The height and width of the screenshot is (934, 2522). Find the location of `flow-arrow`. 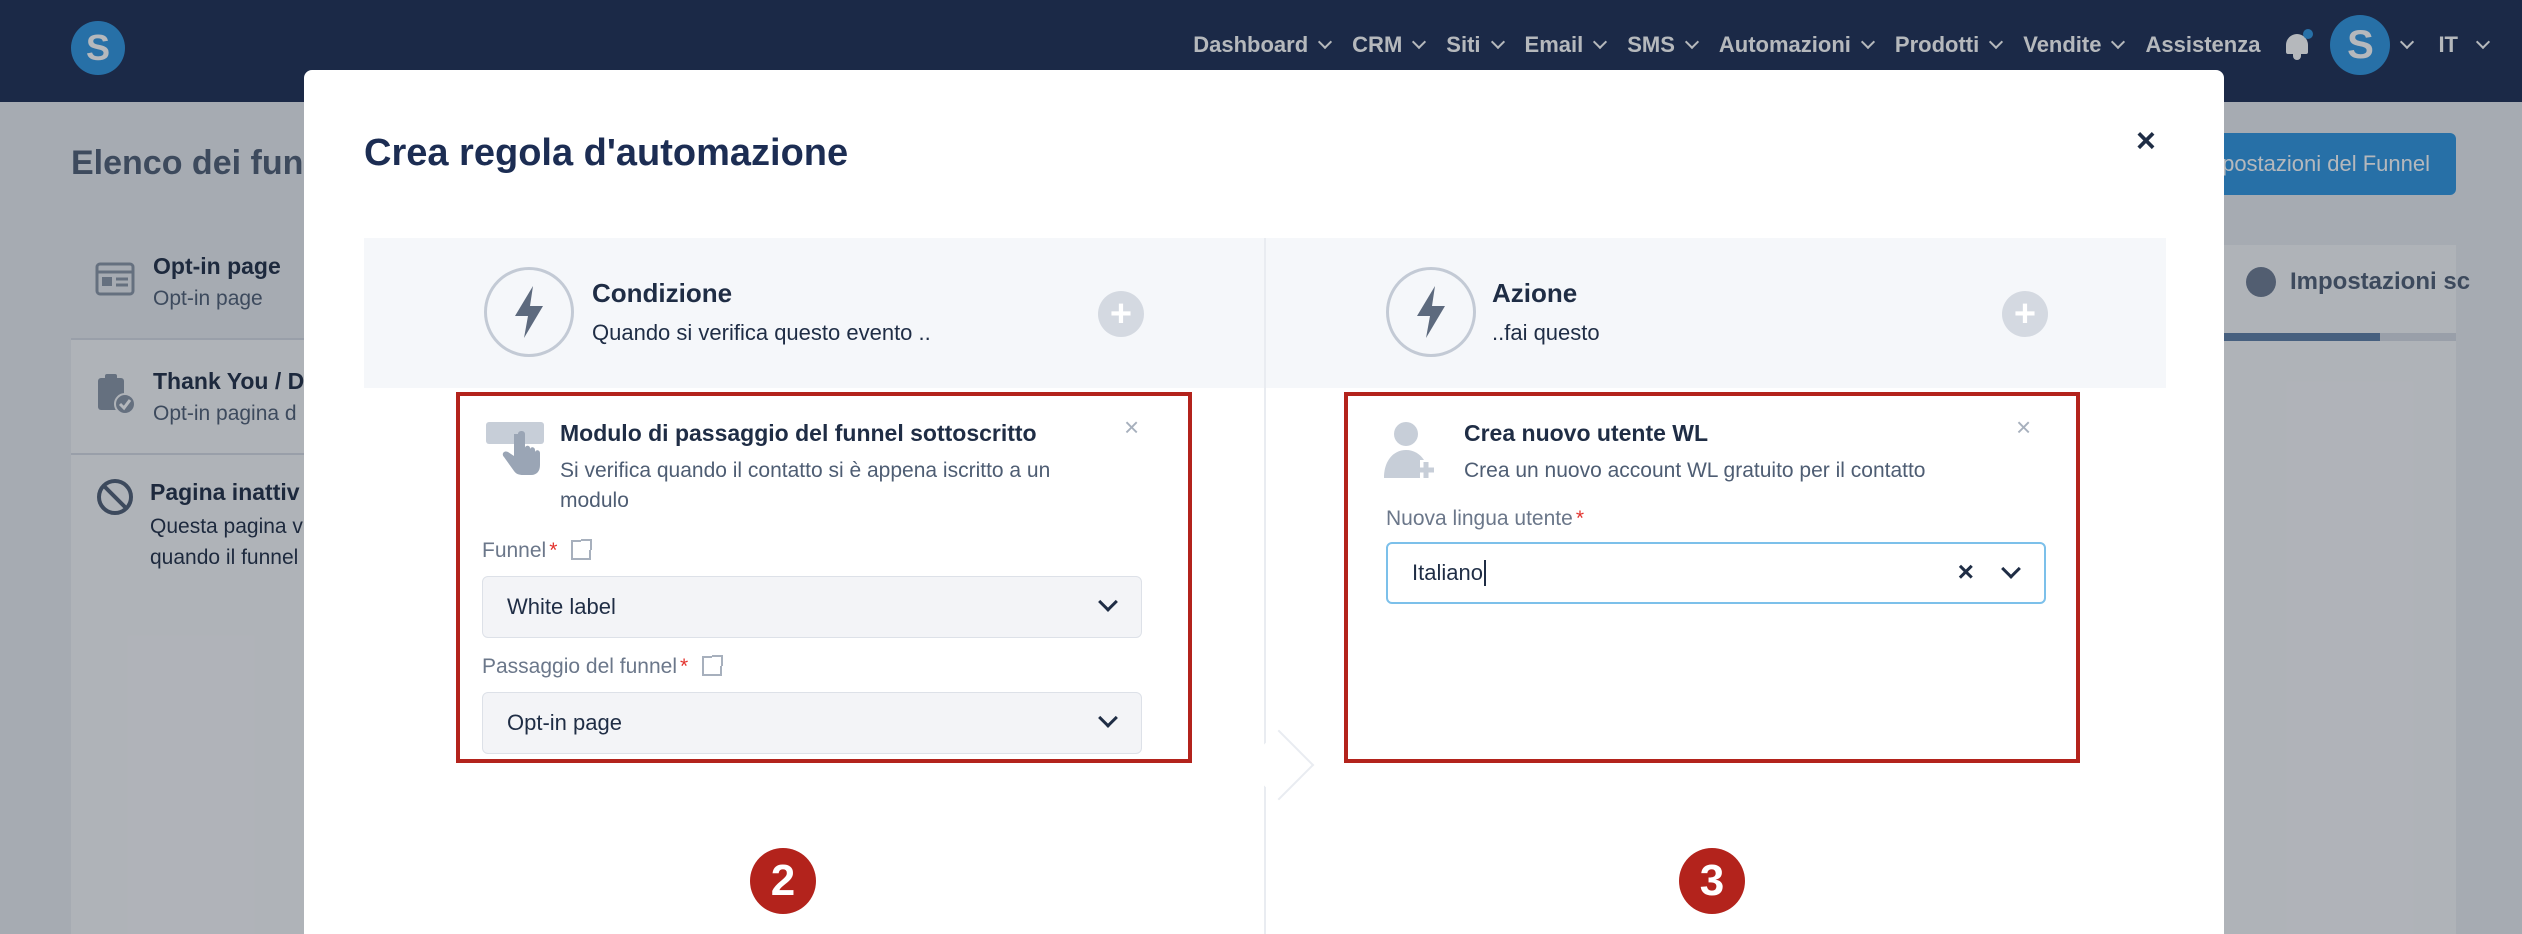

flow-arrow is located at coordinates (1279, 765).